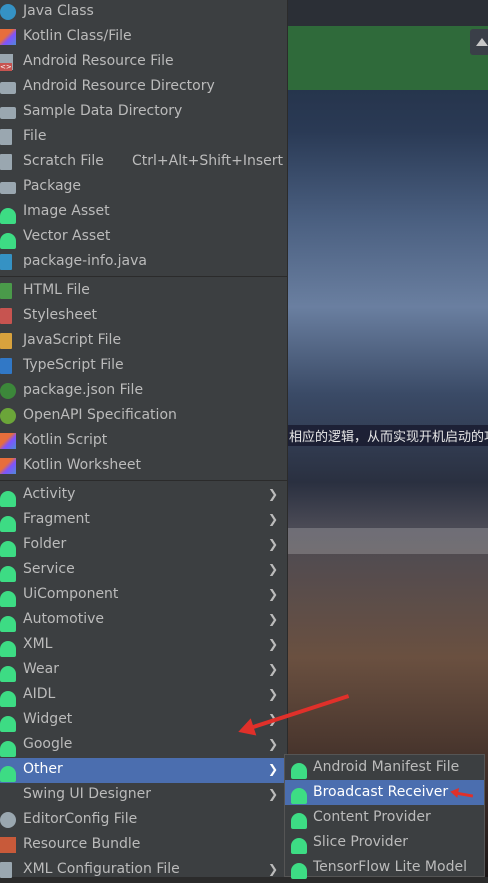  I want to click on menu-item-resource-bundle: Resource Bundle, so click(143, 845).